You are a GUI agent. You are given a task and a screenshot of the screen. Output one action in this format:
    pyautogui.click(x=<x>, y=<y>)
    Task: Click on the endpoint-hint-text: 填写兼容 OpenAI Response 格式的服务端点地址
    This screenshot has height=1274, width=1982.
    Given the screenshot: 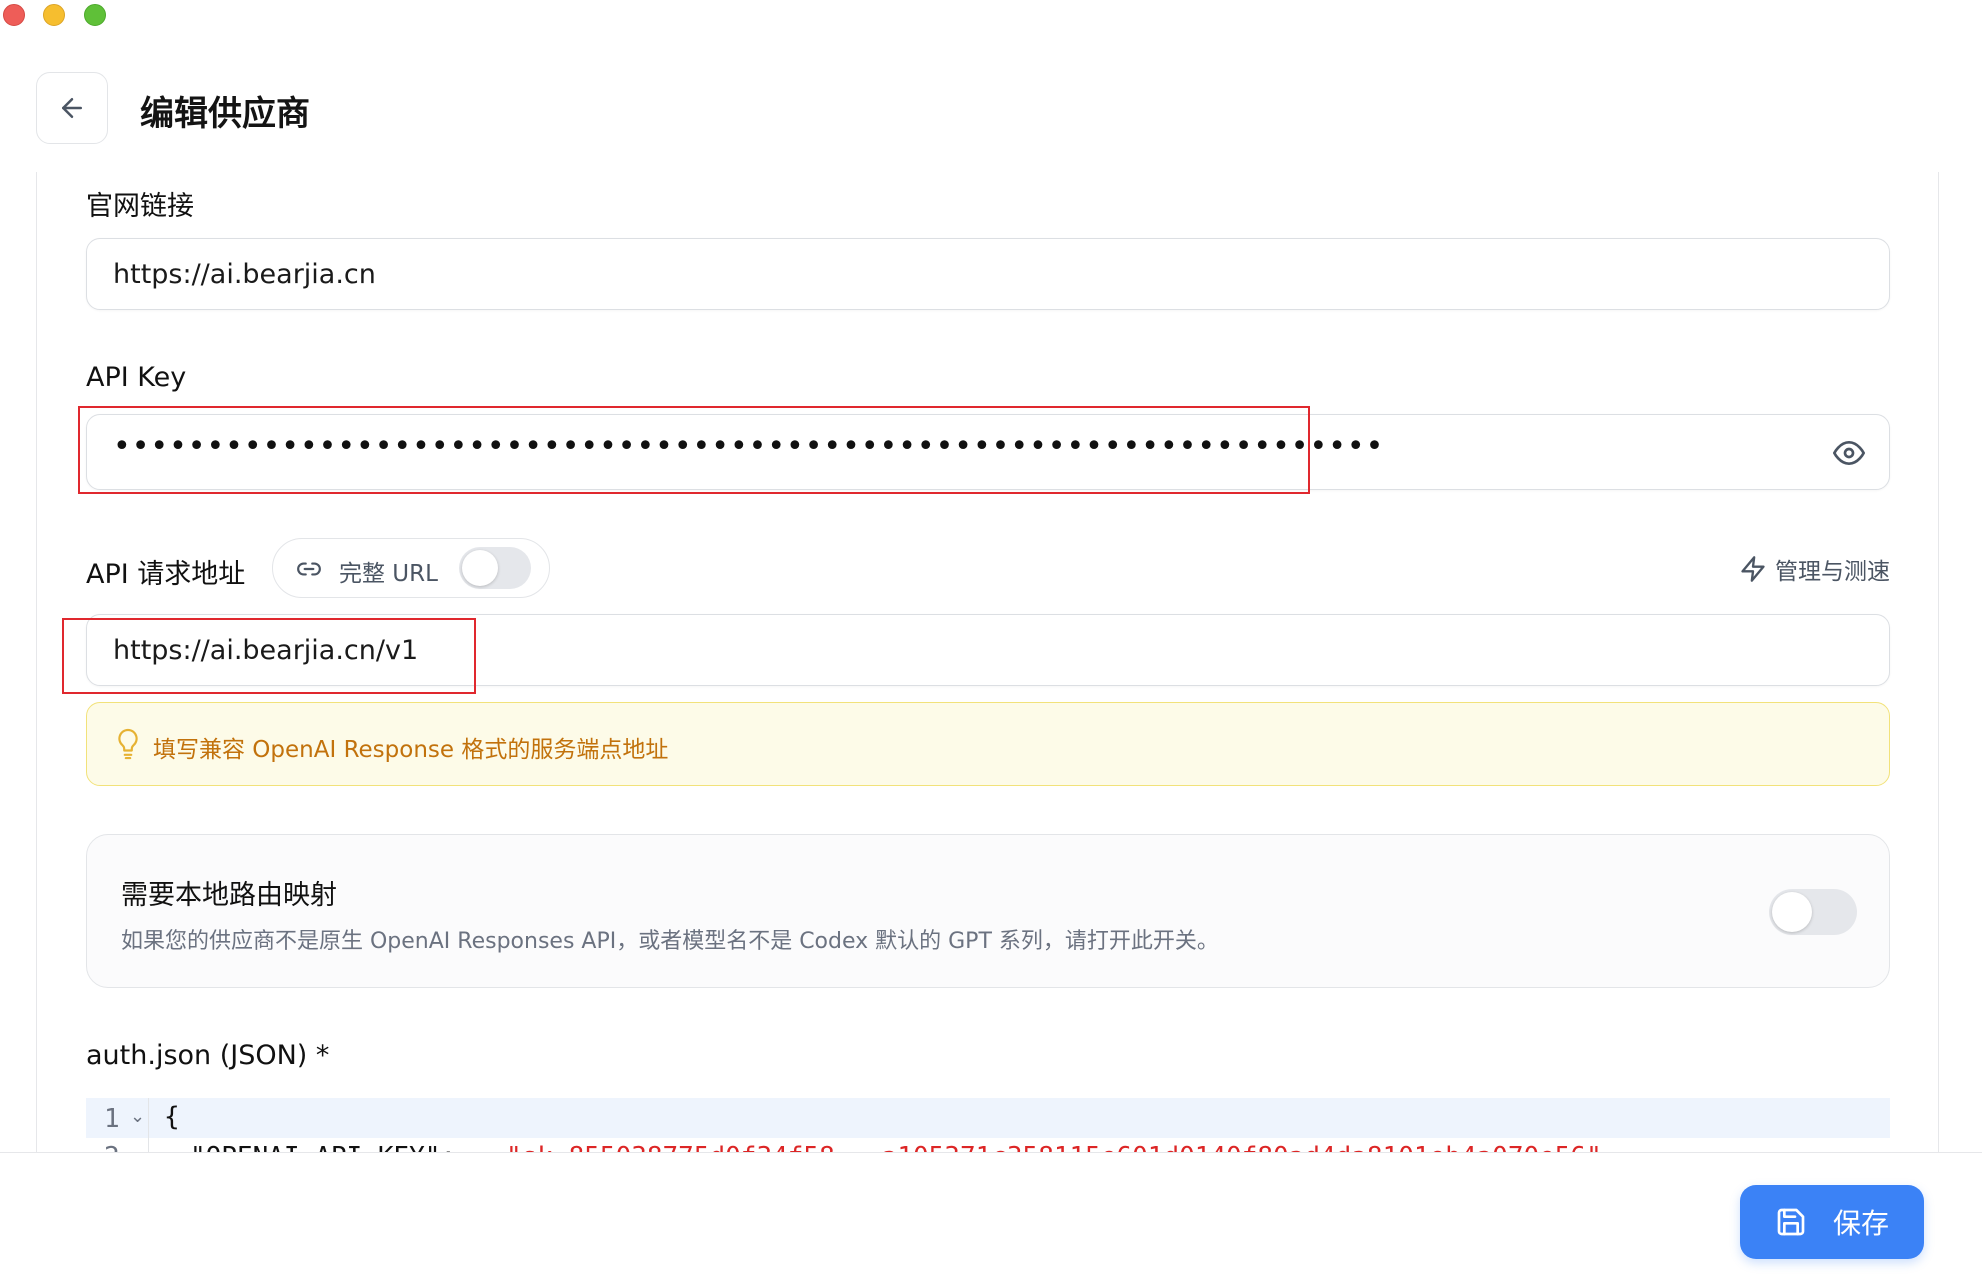 What is the action you would take?
    pyautogui.click(x=411, y=750)
    